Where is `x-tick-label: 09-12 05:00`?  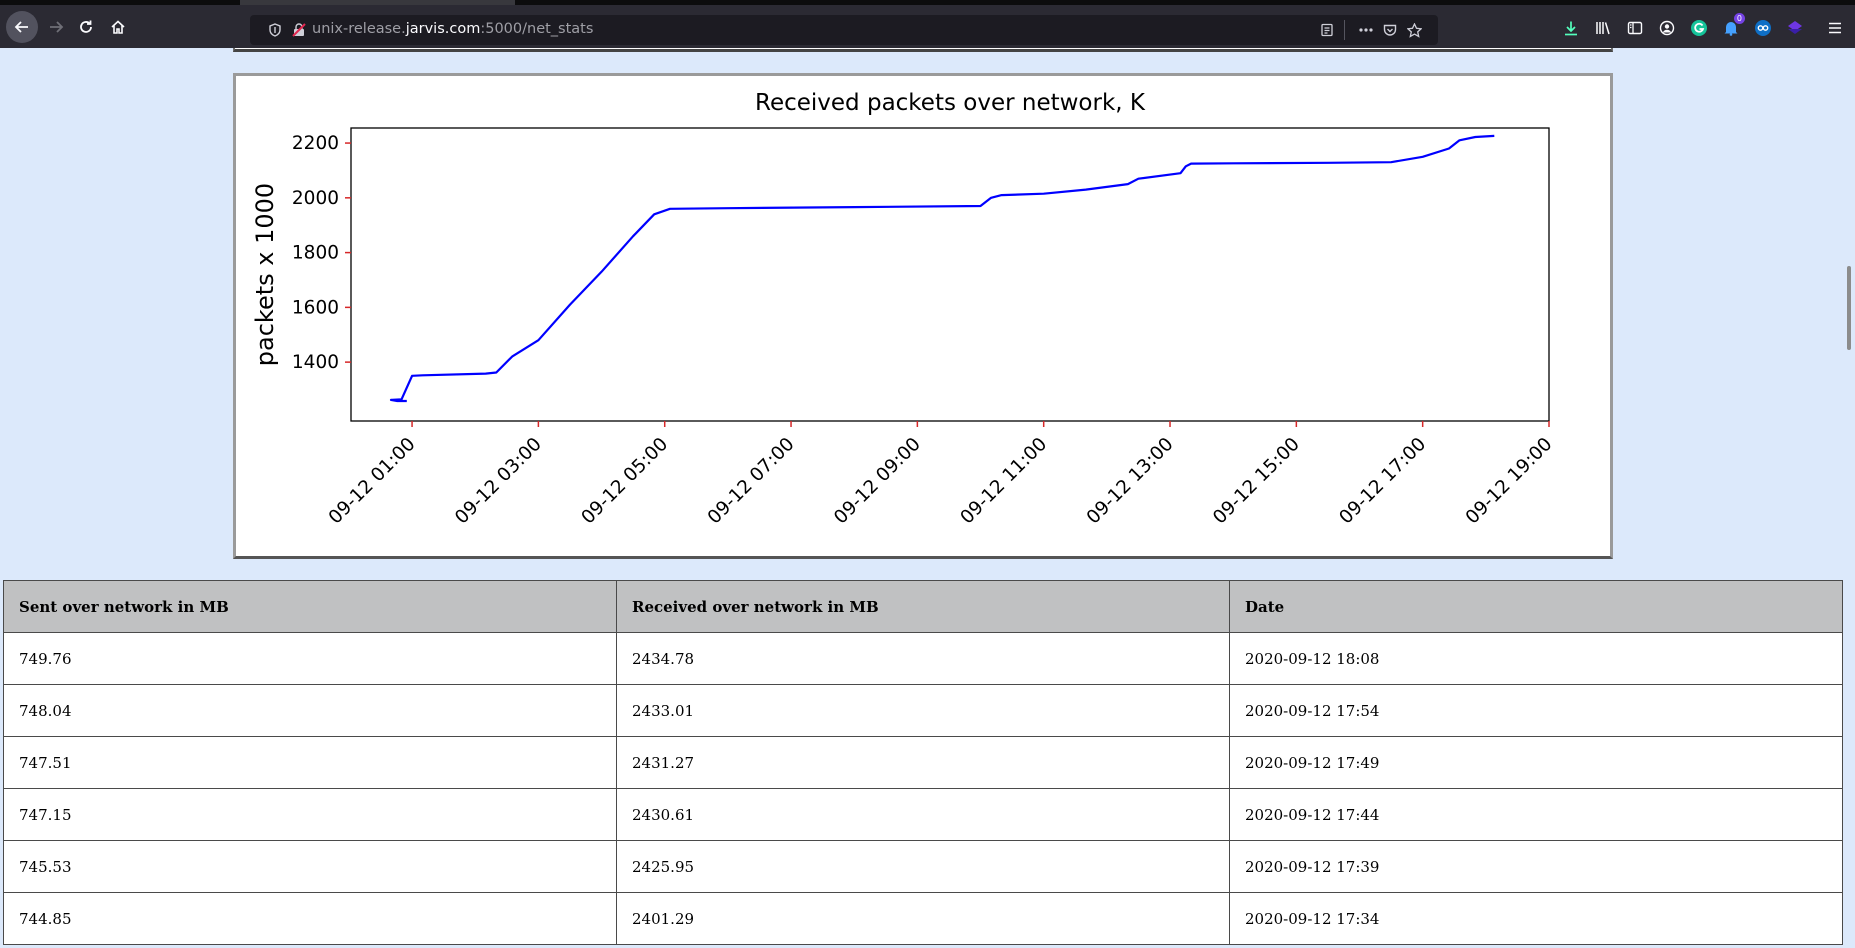 x-tick-label: 09-12 05:00 is located at coordinates (625, 481).